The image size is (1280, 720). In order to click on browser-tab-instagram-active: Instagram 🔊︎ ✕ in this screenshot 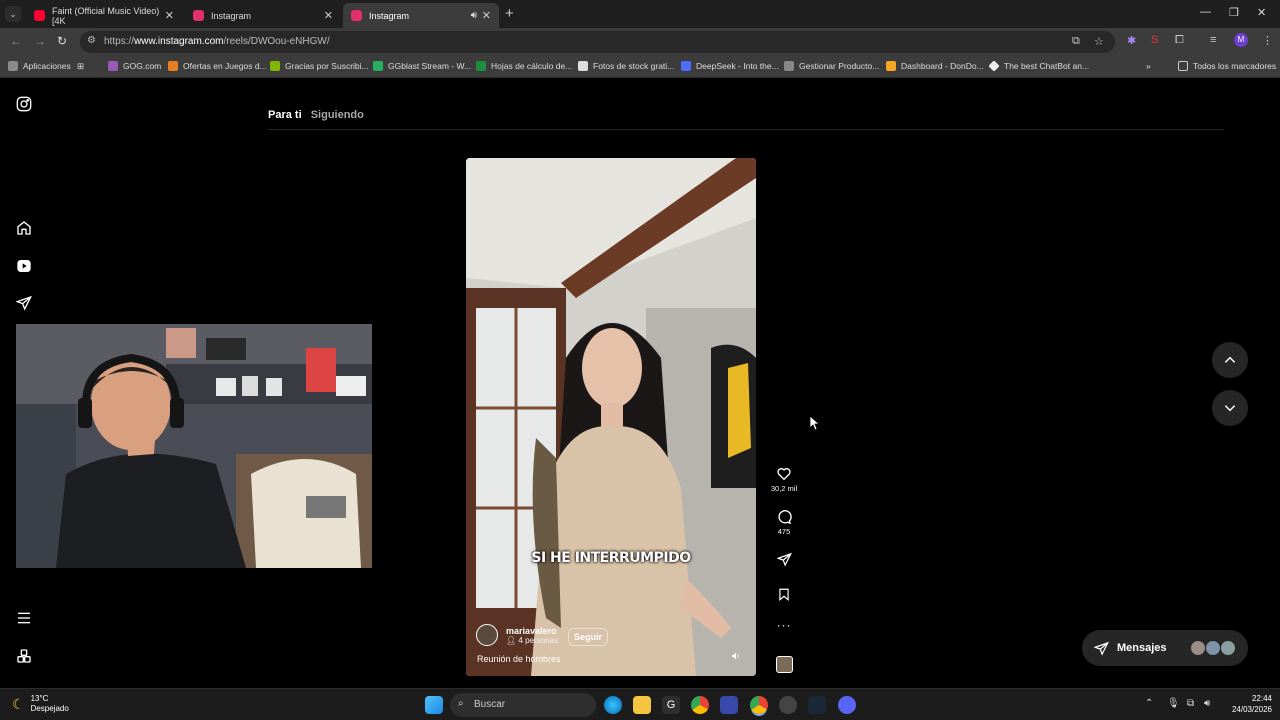, I will do `click(421, 15)`.